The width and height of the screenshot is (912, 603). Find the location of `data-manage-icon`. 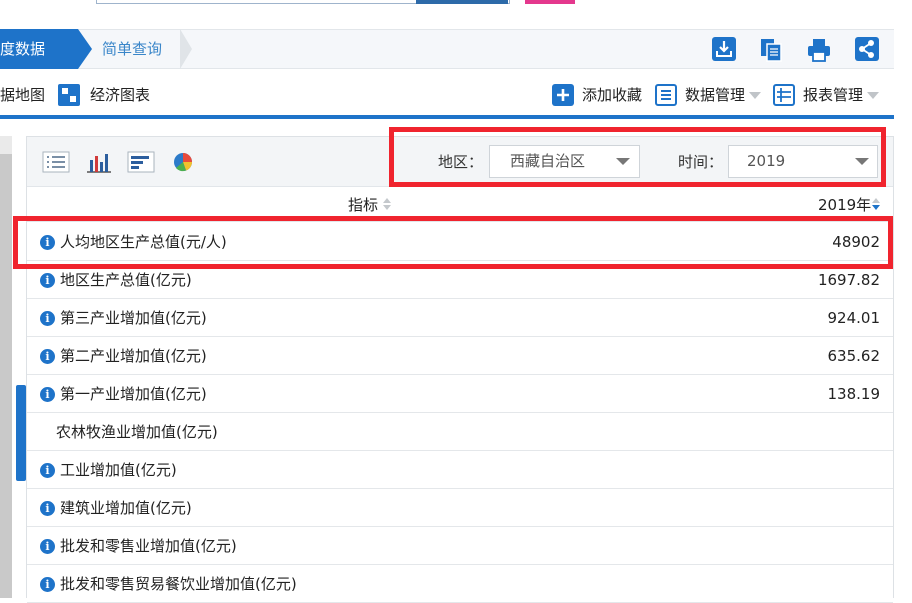

data-manage-icon is located at coordinates (666, 95).